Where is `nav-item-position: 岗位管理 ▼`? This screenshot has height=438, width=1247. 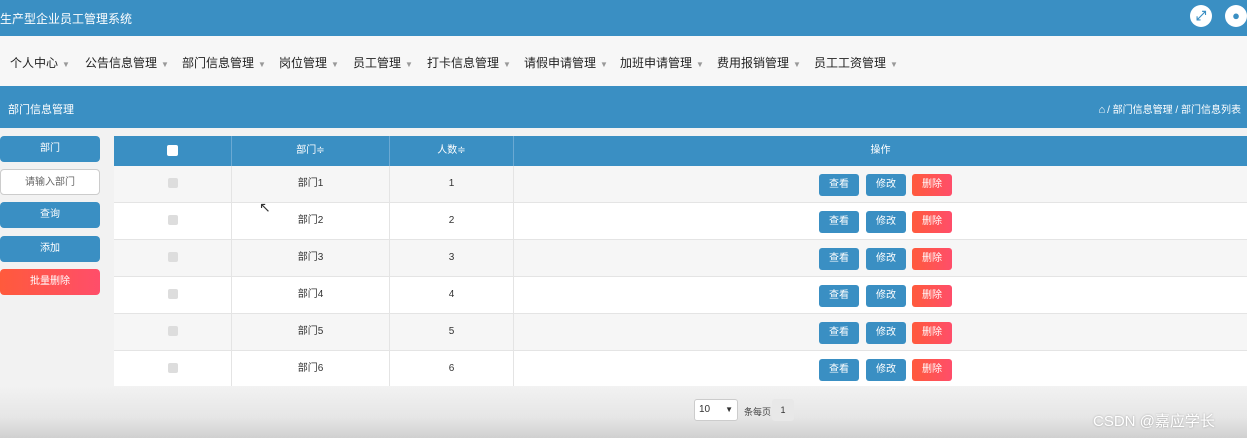
nav-item-position: 岗位管理 ▼ is located at coordinates (309, 62).